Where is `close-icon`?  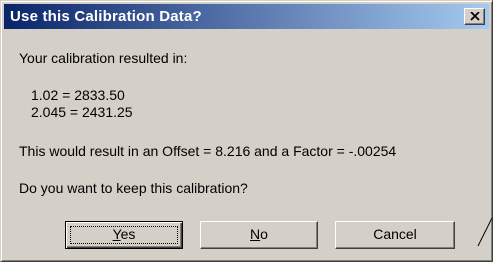 close-icon is located at coordinates (475, 16).